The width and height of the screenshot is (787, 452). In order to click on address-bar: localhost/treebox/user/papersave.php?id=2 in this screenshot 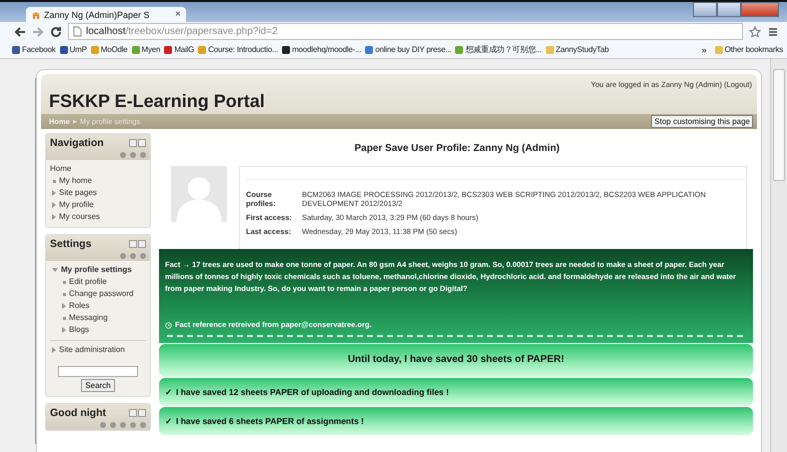, I will do `click(405, 31)`.